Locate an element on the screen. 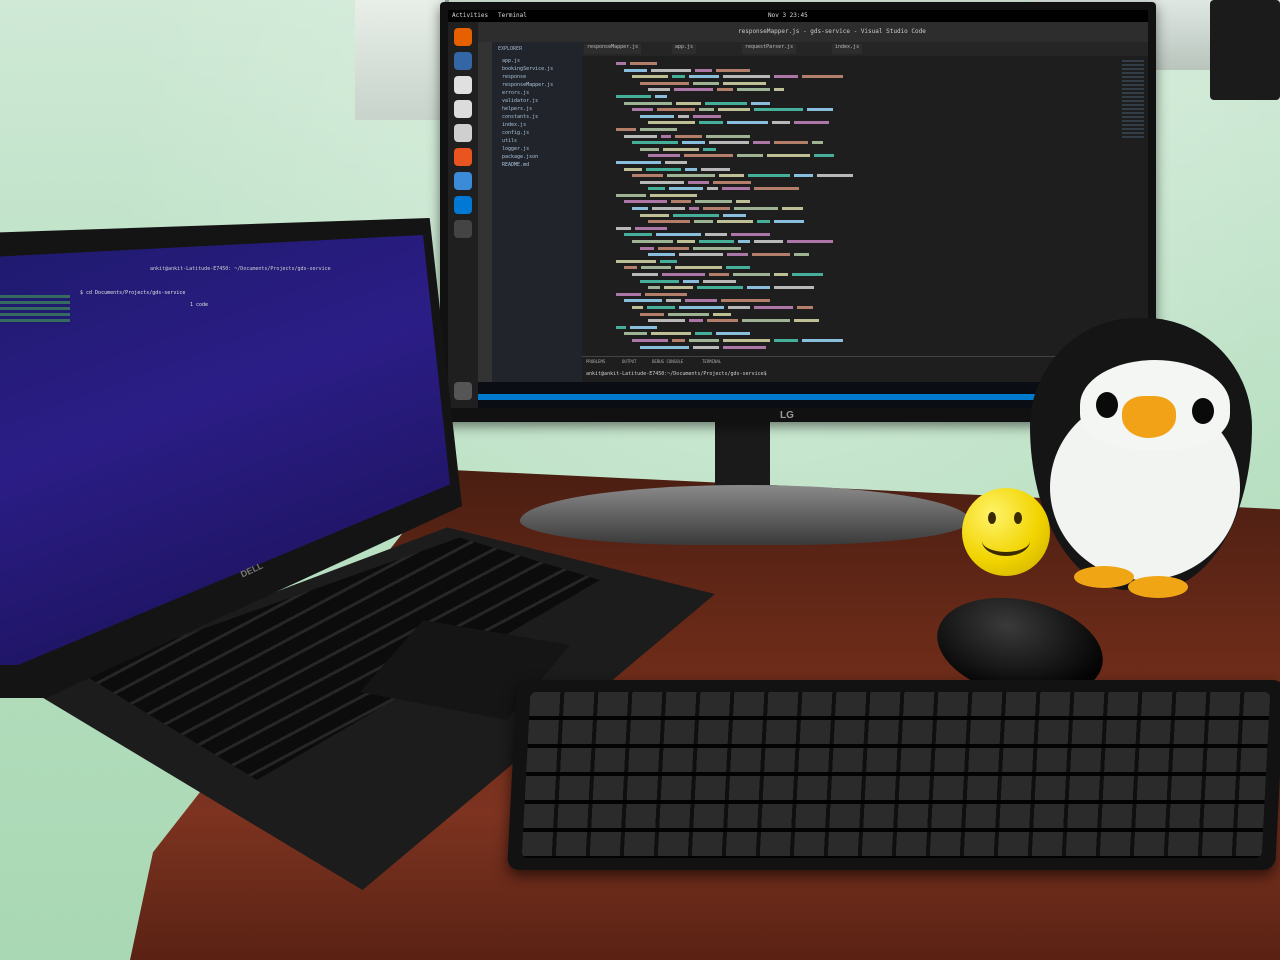  vscode-icon is located at coordinates (463, 205).